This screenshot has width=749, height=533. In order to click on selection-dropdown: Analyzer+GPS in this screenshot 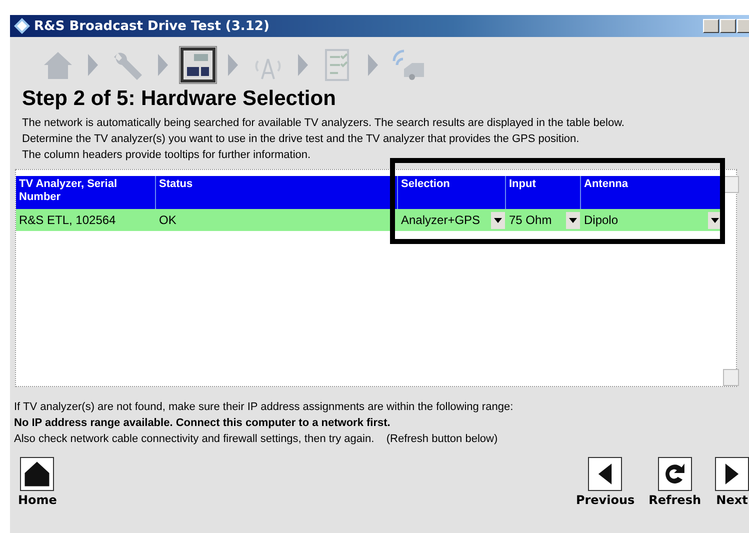, I will do `click(451, 220)`.